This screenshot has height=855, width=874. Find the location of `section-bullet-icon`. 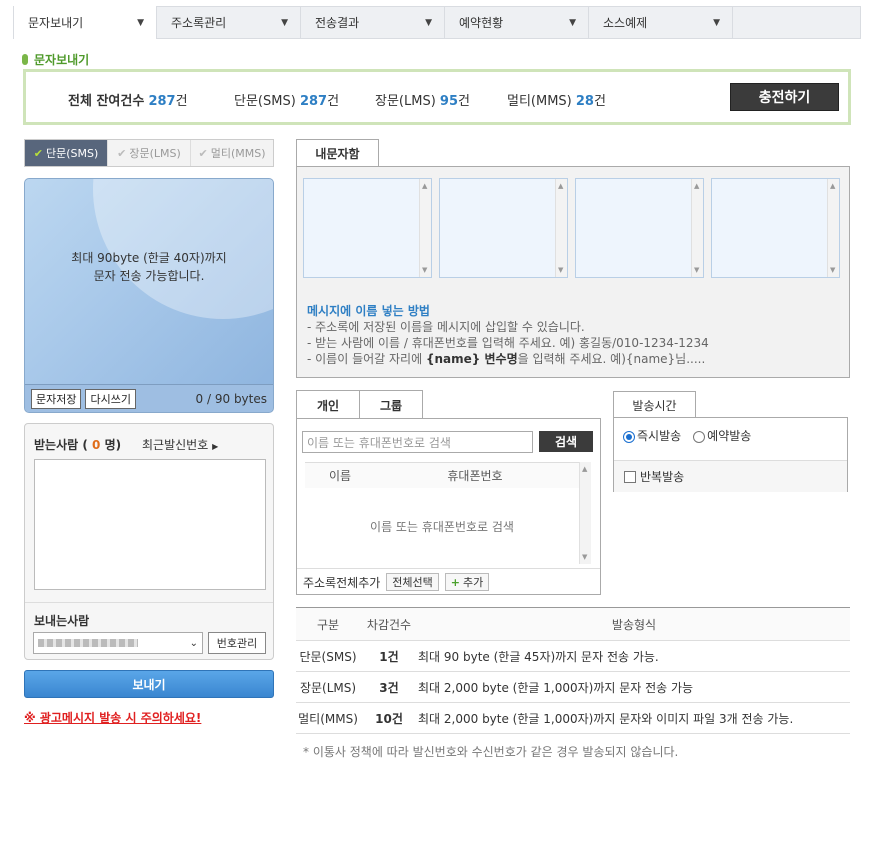

section-bullet-icon is located at coordinates (25, 59).